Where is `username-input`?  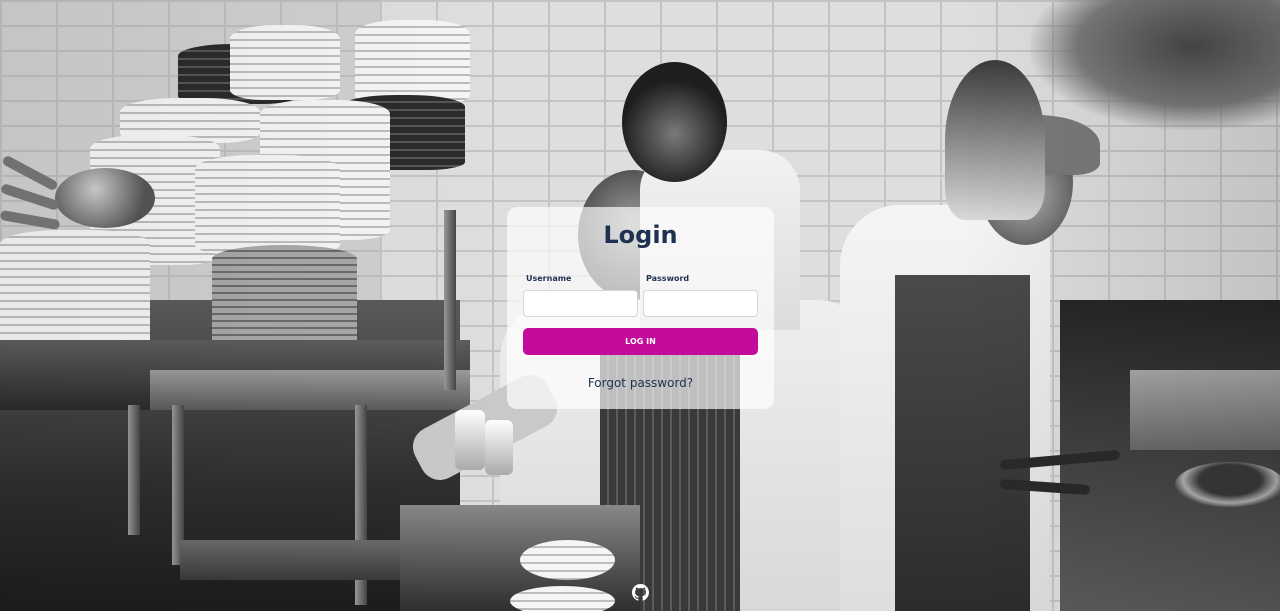 username-input is located at coordinates (580, 303).